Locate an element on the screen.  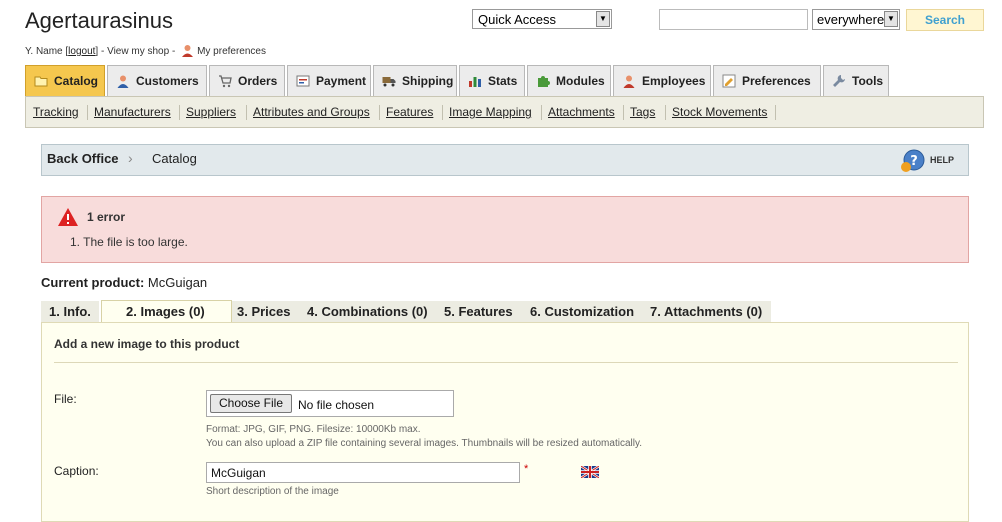
product-tab-images: 2. Images (0) is located at coordinates (166, 311).